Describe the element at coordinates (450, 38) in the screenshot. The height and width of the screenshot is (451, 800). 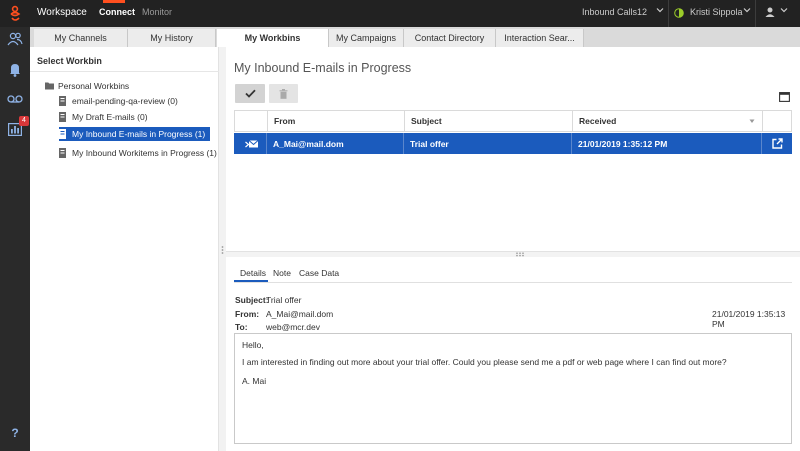
I see `tab-contact-directory: Contact Directory` at that location.